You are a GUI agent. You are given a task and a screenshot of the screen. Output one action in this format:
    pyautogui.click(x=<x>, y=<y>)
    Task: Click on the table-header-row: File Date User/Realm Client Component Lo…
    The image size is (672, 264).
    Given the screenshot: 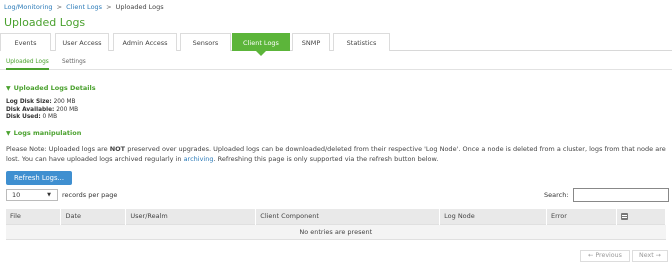 What is the action you would take?
    pyautogui.click(x=336, y=216)
    